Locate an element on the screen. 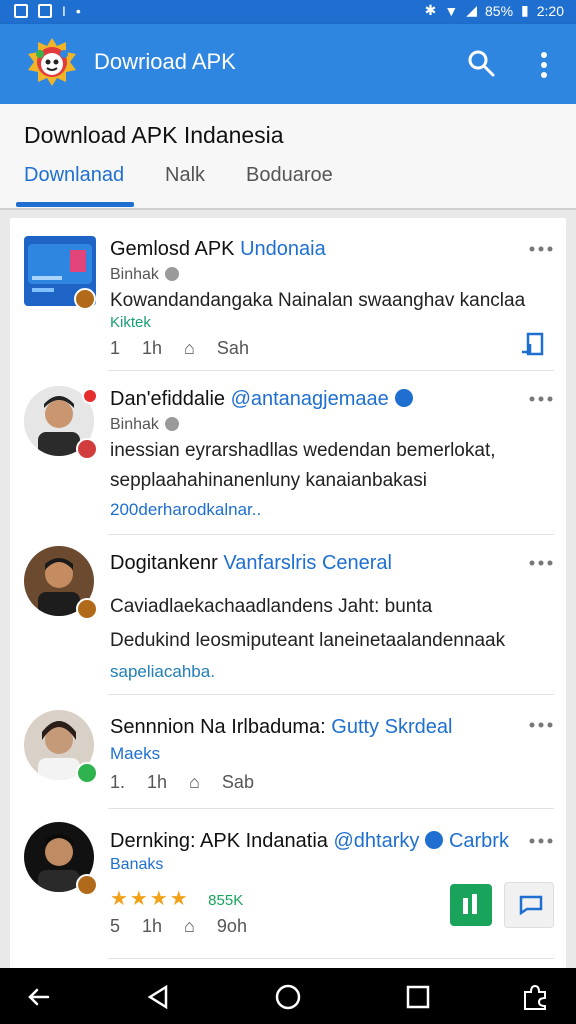 This screenshot has height=1024, width=576. post-actions: 1. 1h ⌂ Sab is located at coordinates (182, 782).